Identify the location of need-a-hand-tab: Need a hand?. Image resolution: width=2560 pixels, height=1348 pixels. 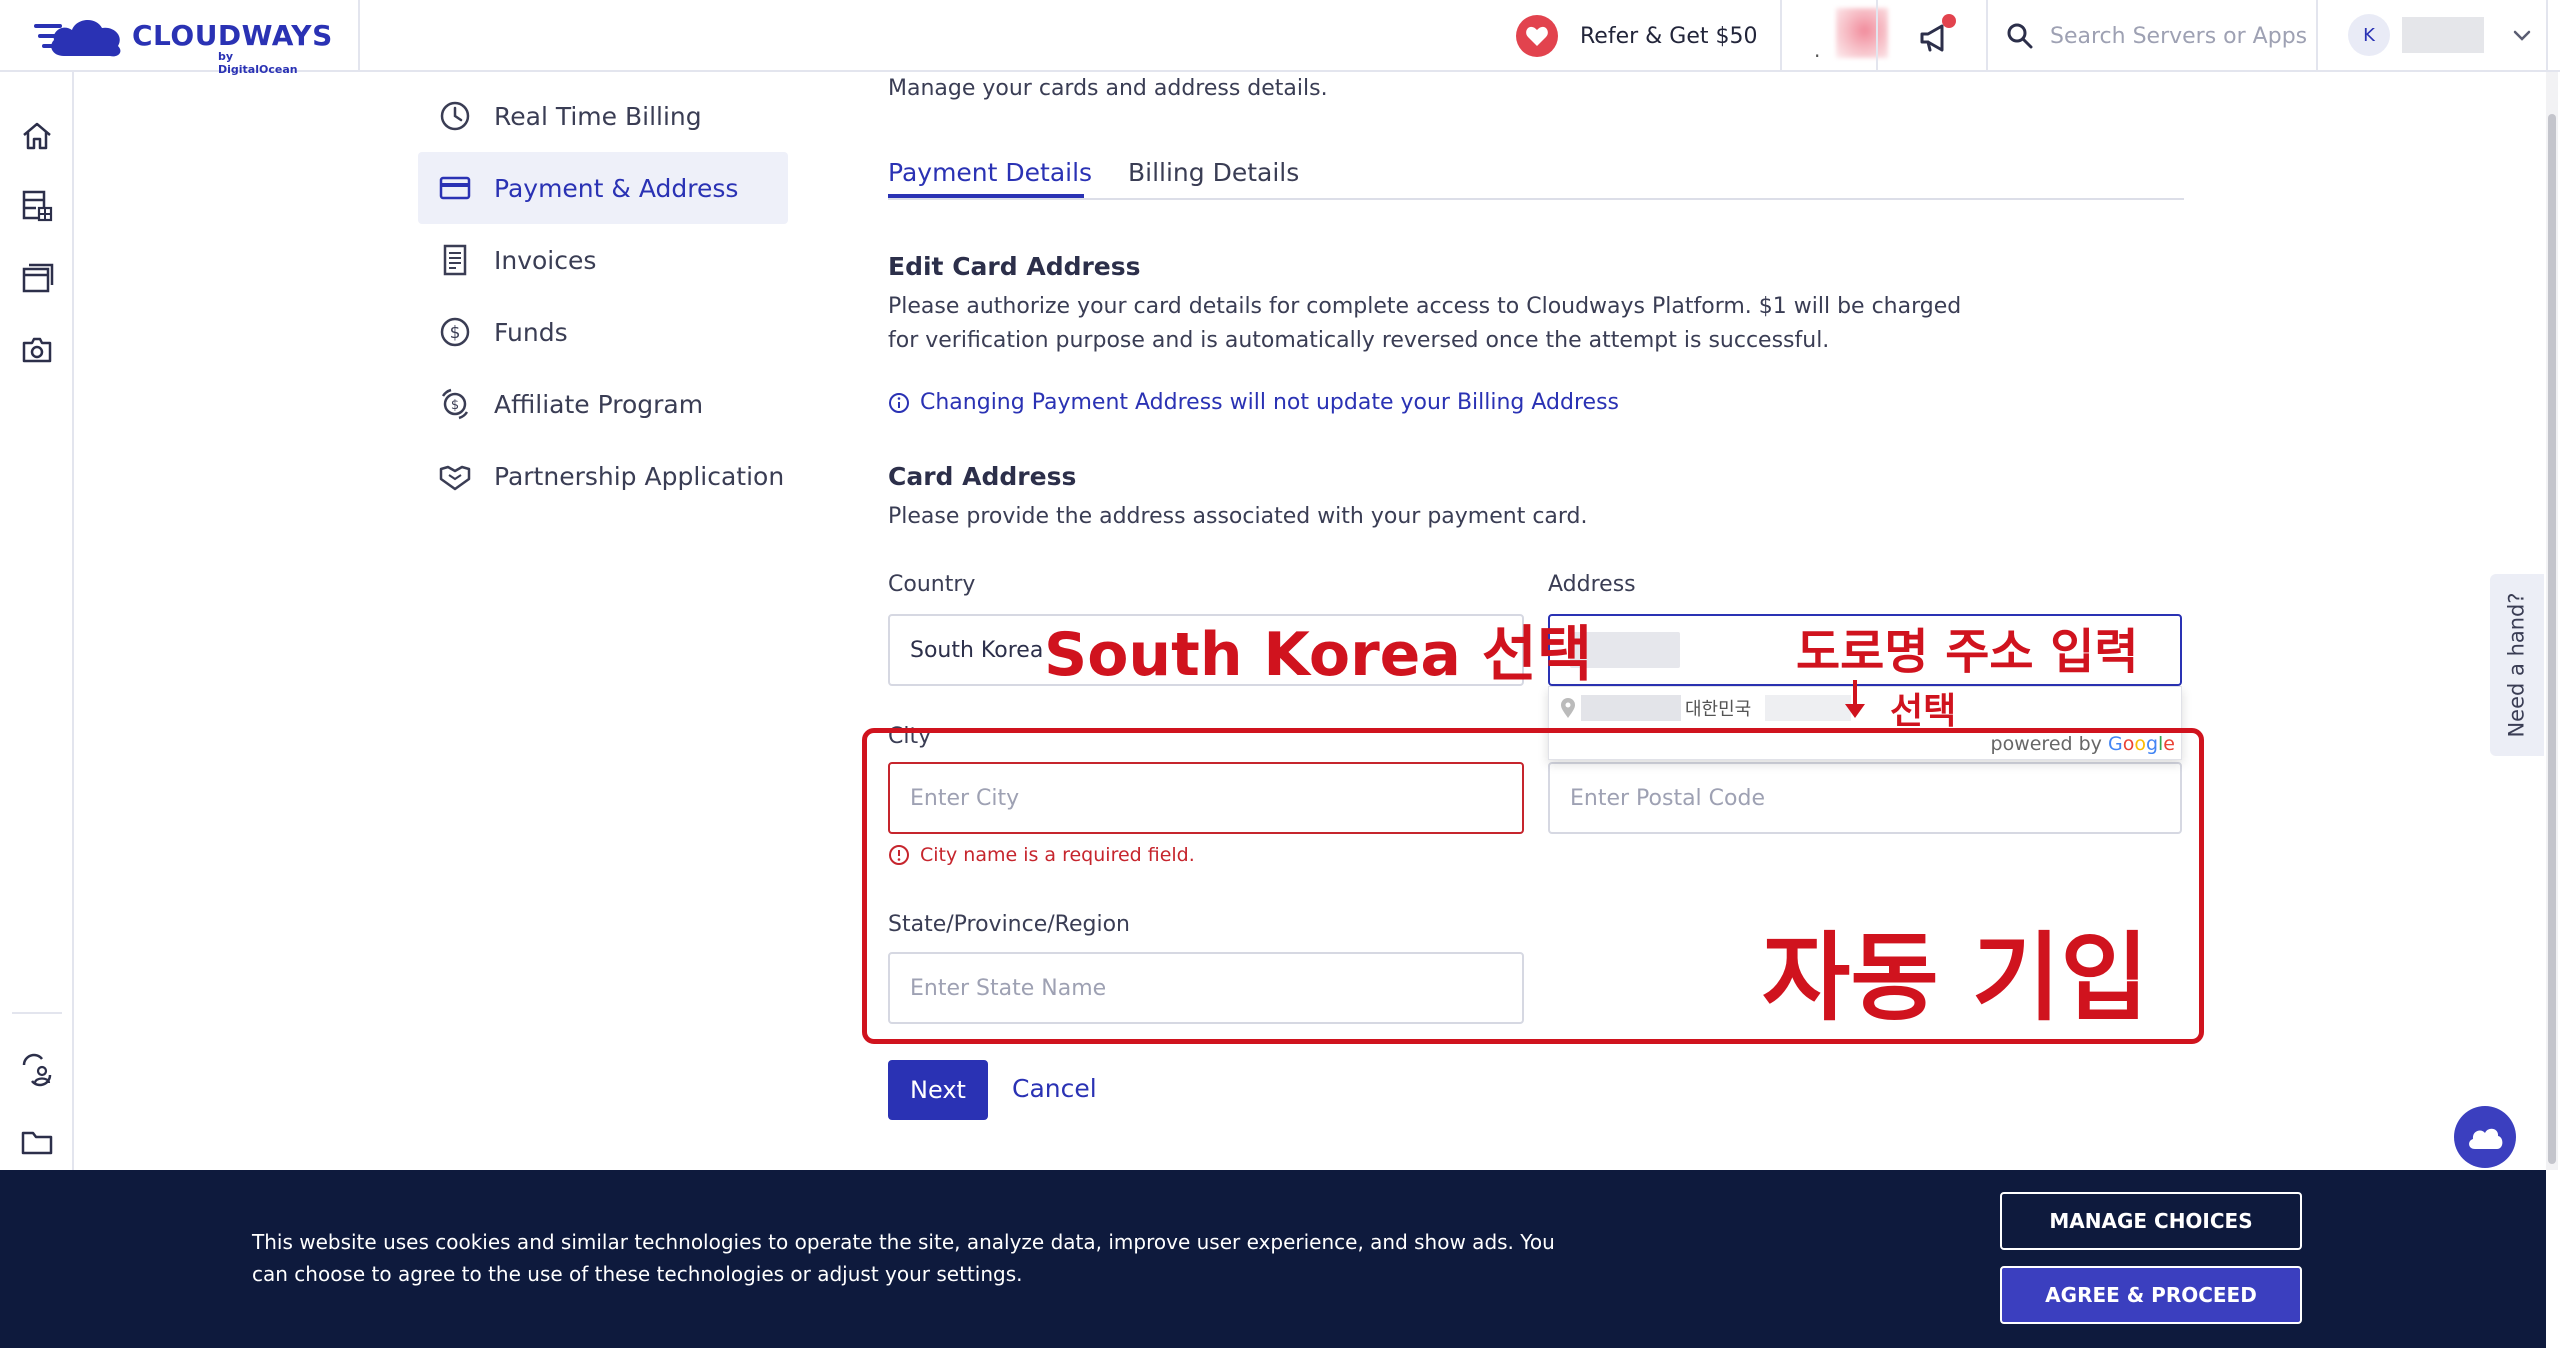
(2517, 665).